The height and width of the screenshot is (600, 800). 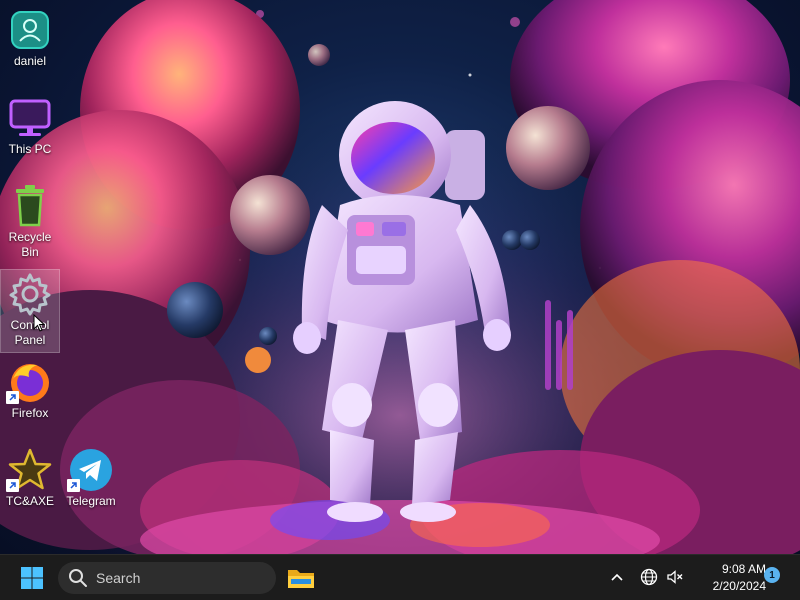 What do you see at coordinates (29, 501) in the screenshot?
I see `desktop-icon-label: TC&AXE` at bounding box center [29, 501].